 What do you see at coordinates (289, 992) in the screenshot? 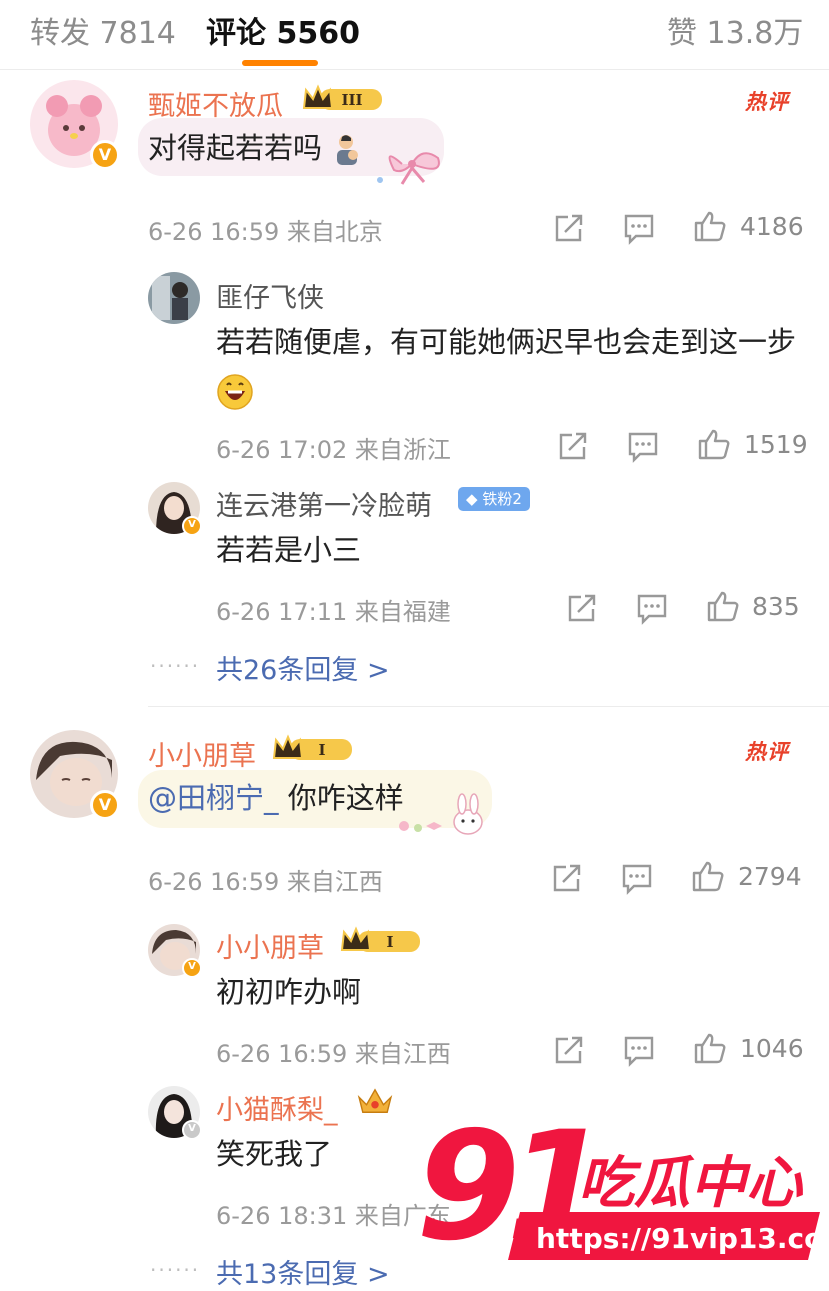
I see `reply-text: 初初咋办啊` at bounding box center [289, 992].